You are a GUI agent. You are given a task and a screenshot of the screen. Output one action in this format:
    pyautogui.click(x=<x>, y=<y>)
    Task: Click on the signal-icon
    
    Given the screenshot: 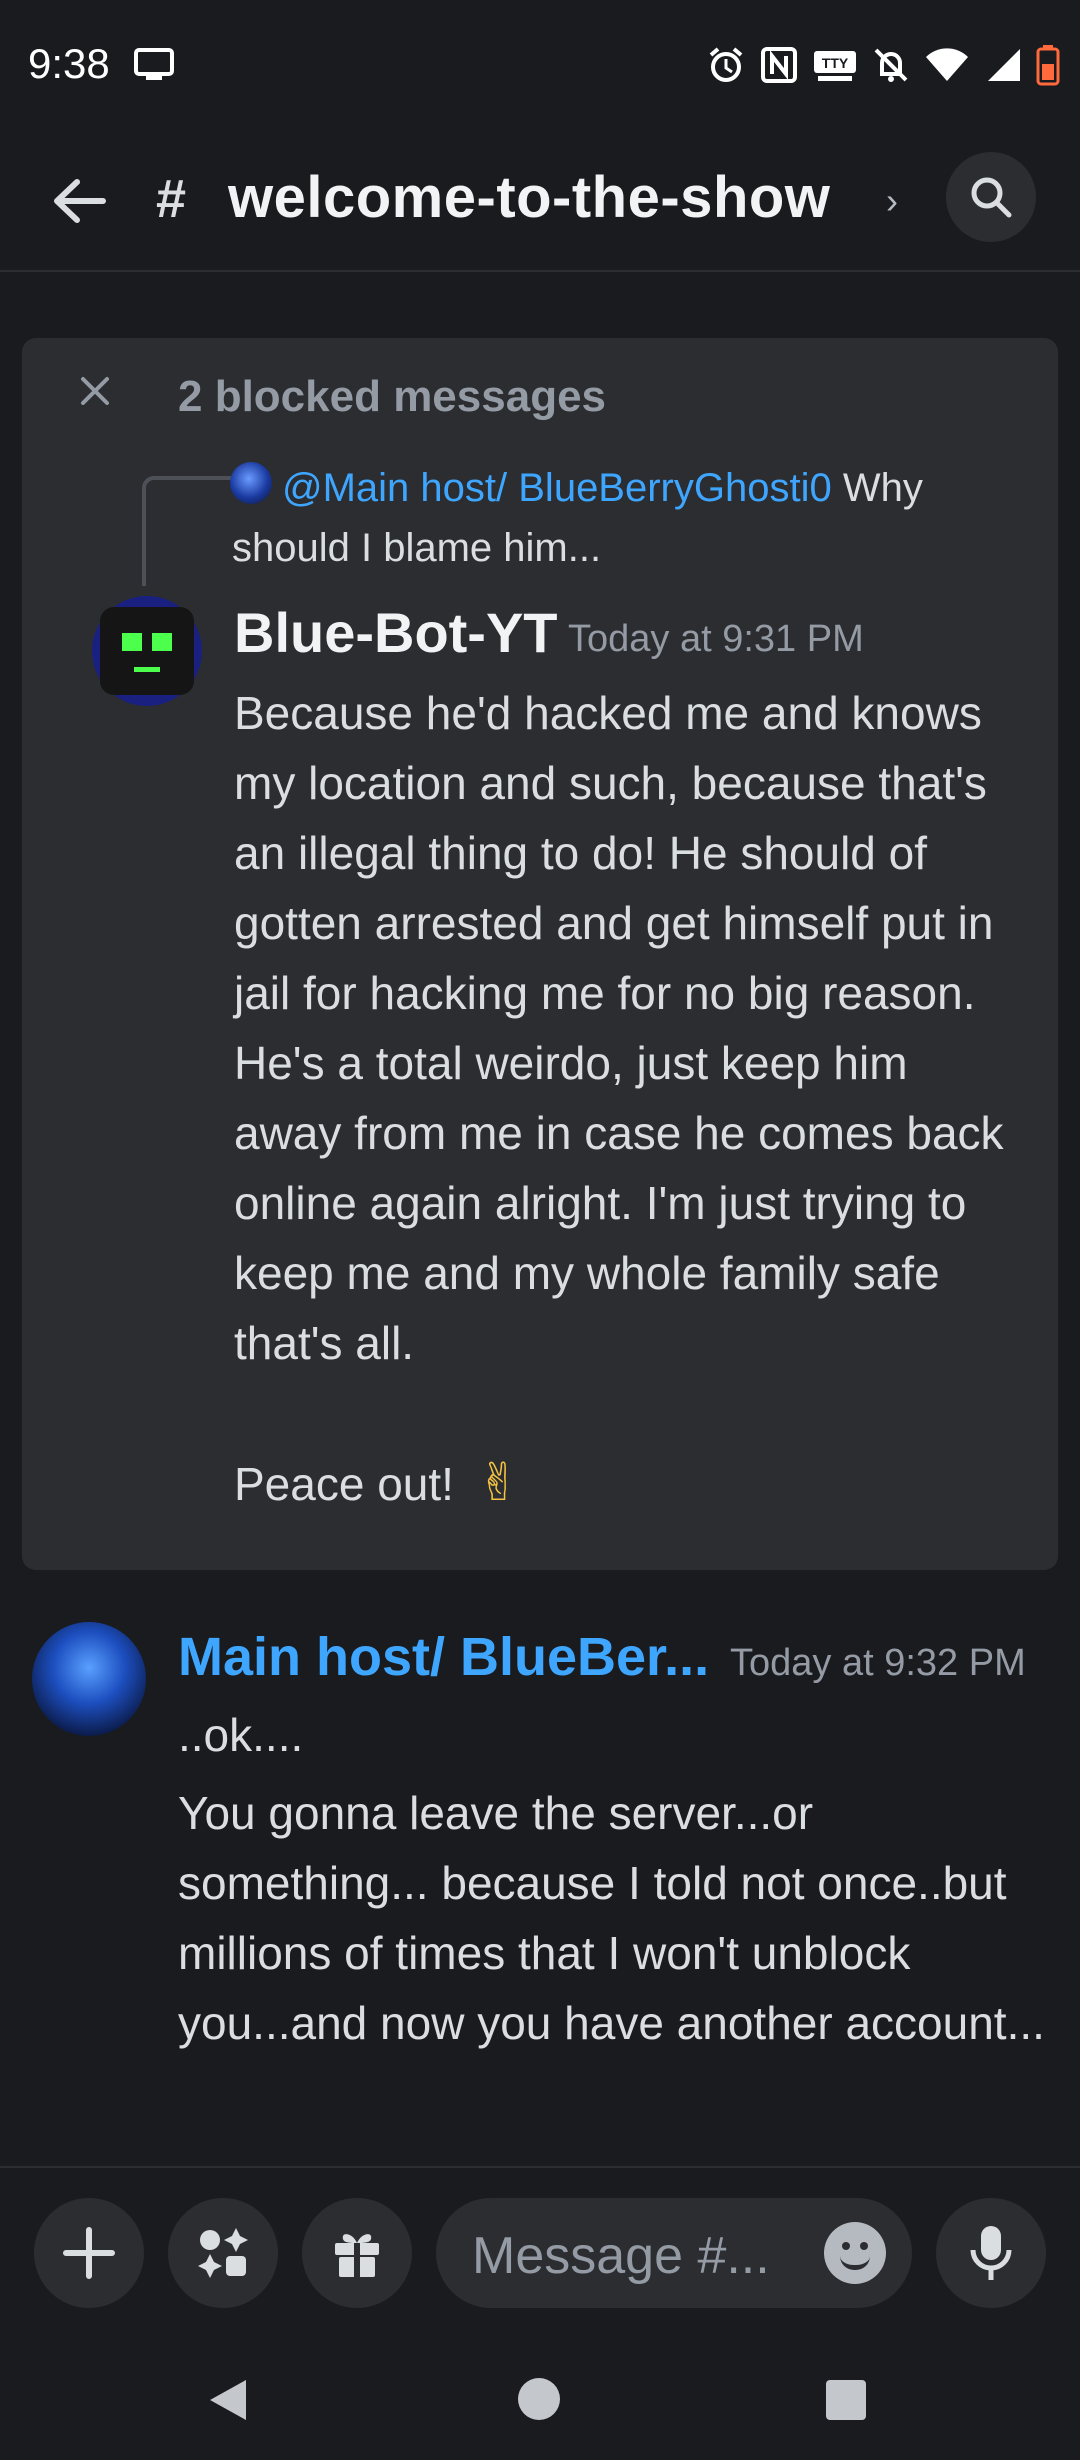 What is the action you would take?
    pyautogui.click(x=1003, y=65)
    